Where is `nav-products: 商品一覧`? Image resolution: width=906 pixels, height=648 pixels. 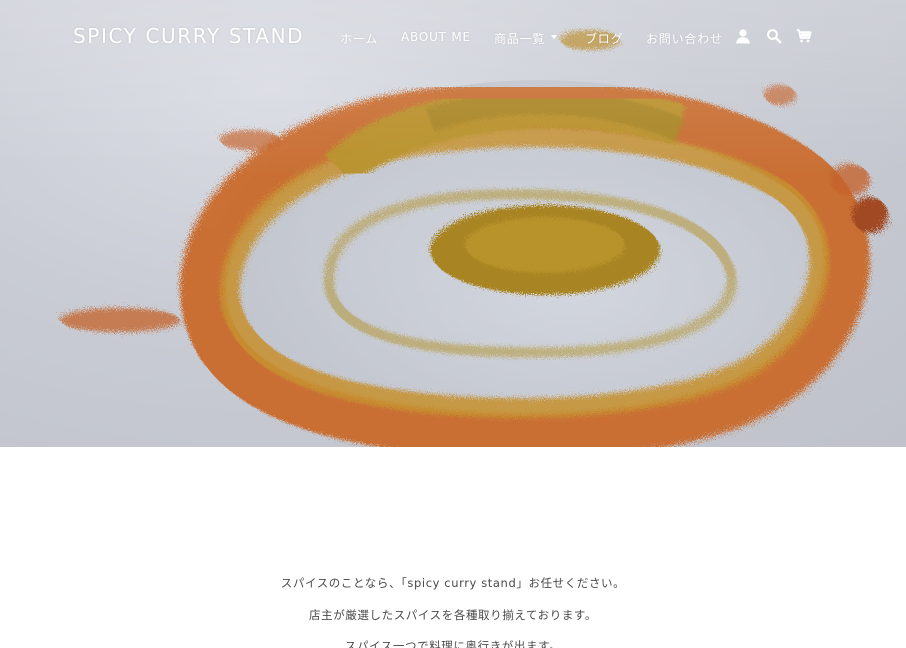
nav-products: 商品一覧 is located at coordinates (519, 38).